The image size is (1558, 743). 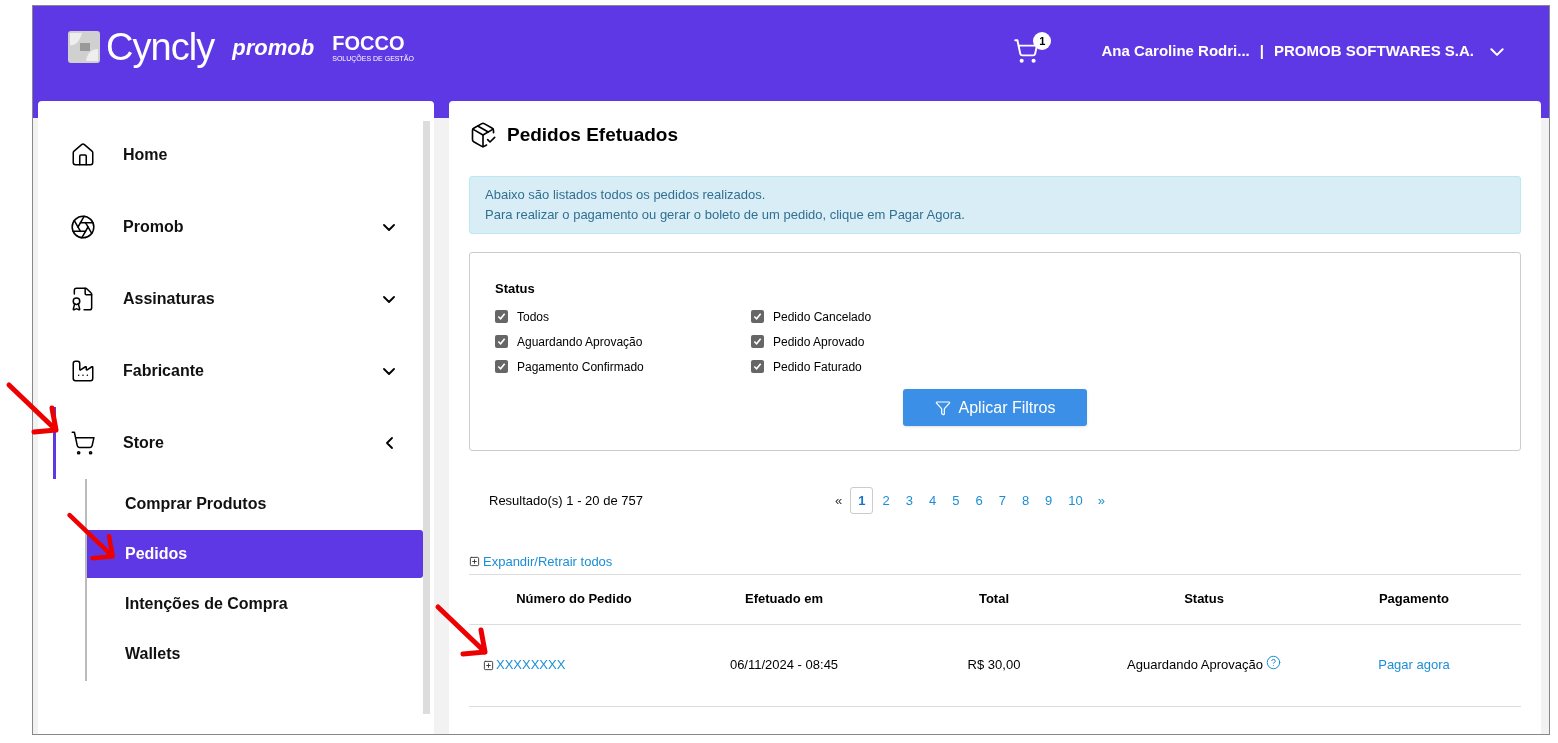 I want to click on info-alert: Abaixo são listados todos os pedidos realizados. Para realizar o pagamento ou gerar o boleto de um pedido, clique em Pagar Agora., so click(x=995, y=204).